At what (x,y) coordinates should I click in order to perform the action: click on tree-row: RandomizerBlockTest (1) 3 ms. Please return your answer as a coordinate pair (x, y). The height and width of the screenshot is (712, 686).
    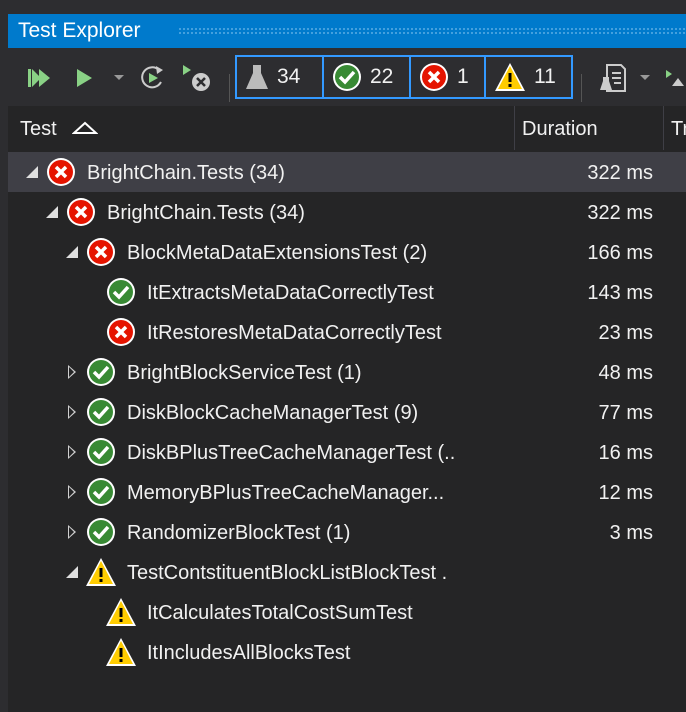
    Looking at the image, I should click on (347, 532).